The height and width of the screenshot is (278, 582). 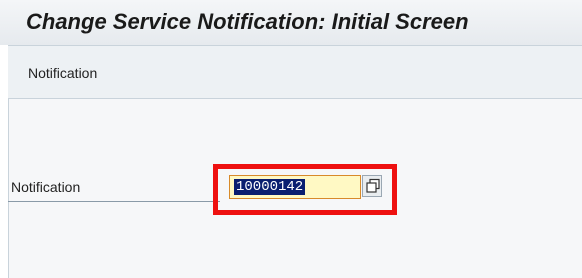 What do you see at coordinates (270, 187) in the screenshot?
I see `notification-input-value: 10000142` at bounding box center [270, 187].